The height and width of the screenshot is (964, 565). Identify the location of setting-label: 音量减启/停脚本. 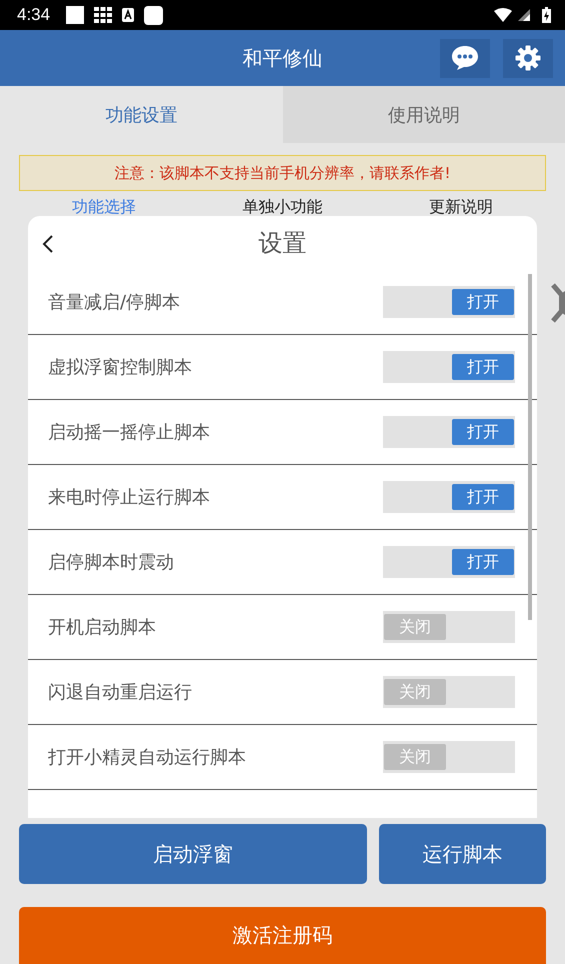
(114, 302).